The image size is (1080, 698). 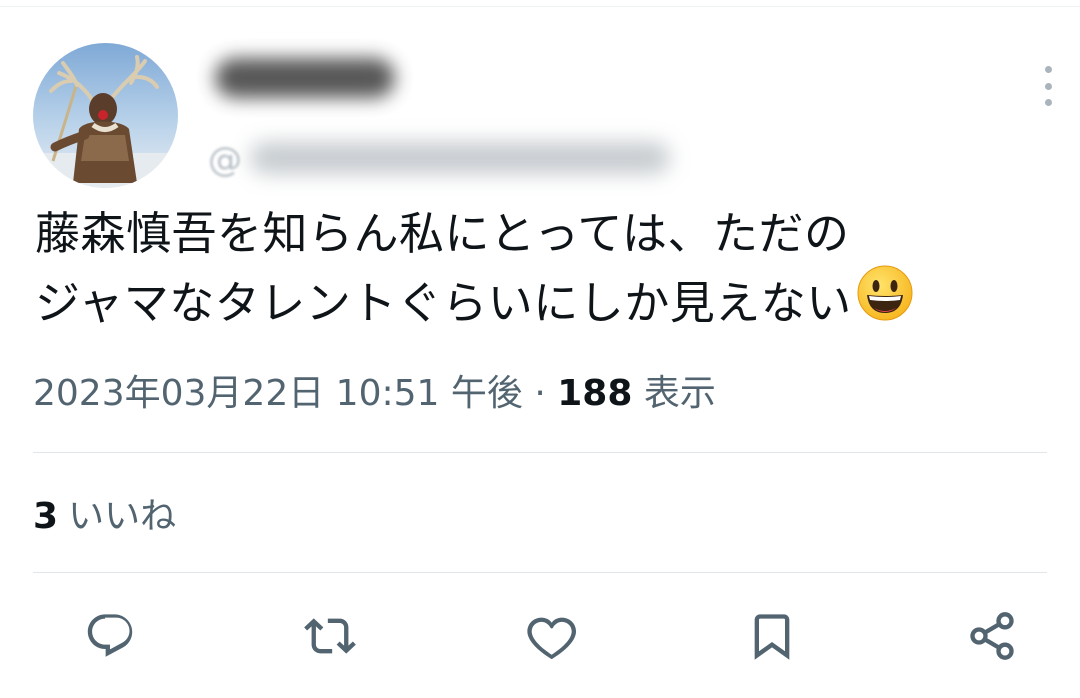 What do you see at coordinates (122, 516) in the screenshot?
I see `likes-label: いいね` at bounding box center [122, 516].